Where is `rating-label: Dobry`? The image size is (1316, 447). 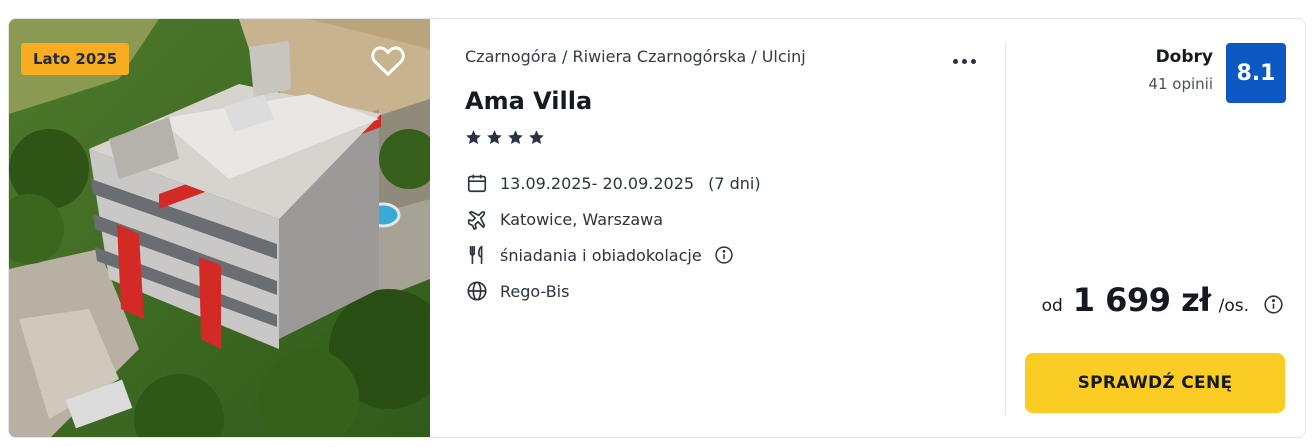
rating-label: Dobry is located at coordinates (1184, 57).